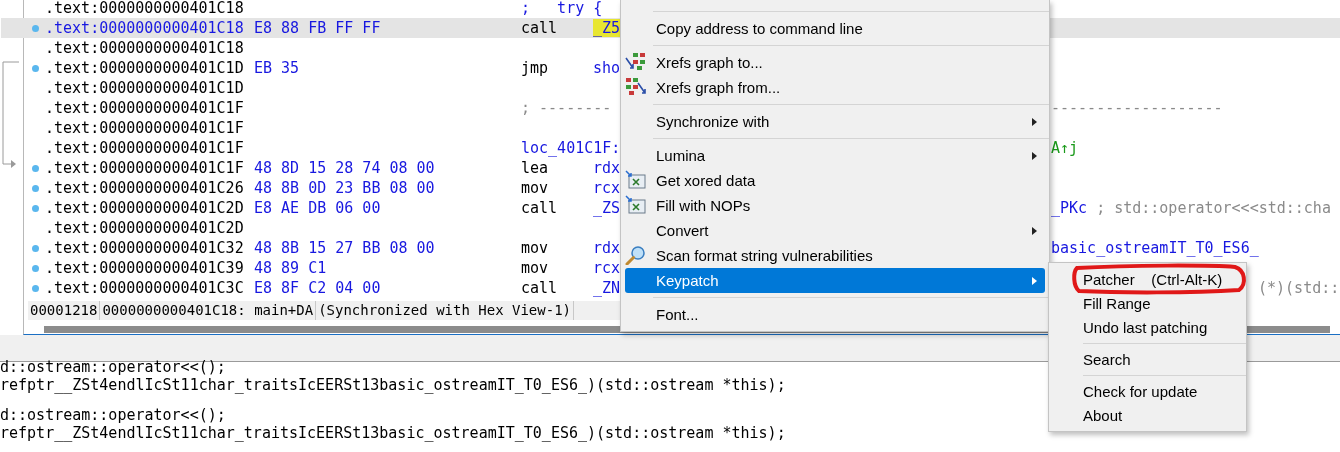 The image size is (1340, 452). What do you see at coordinates (1069, 208) in the screenshot?
I see `symbol-text: _PKc` at bounding box center [1069, 208].